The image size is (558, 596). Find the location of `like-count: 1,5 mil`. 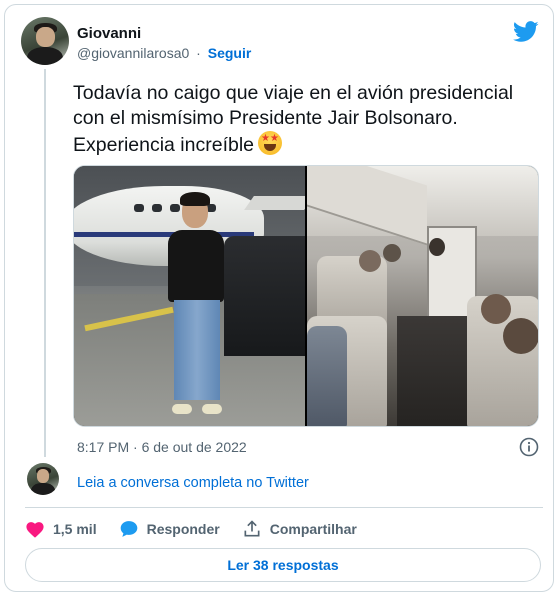

like-count: 1,5 mil is located at coordinates (75, 529).